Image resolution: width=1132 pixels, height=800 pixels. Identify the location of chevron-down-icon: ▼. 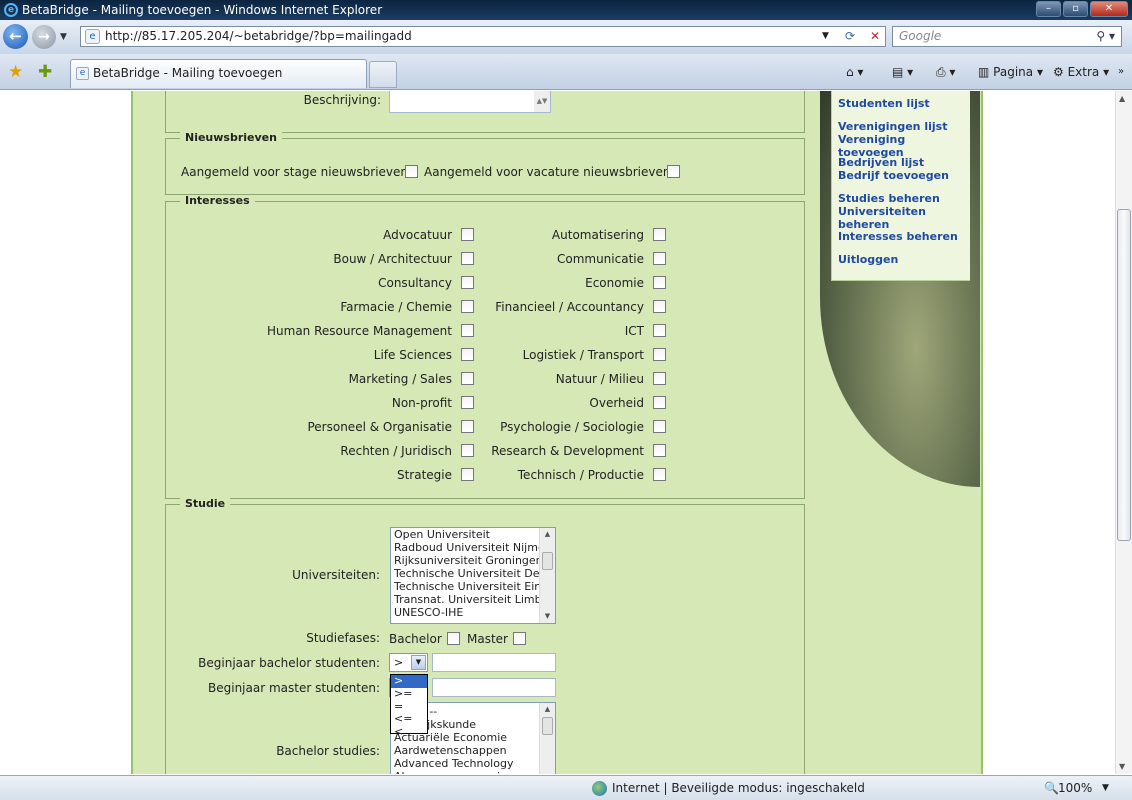
(418, 662).